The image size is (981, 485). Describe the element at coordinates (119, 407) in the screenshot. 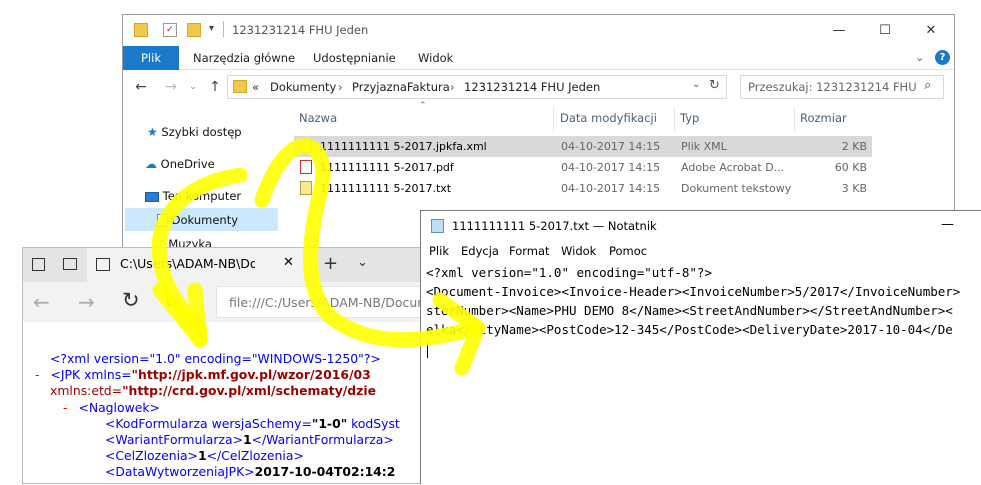

I see `xml-tag: <Naglowek>` at that location.